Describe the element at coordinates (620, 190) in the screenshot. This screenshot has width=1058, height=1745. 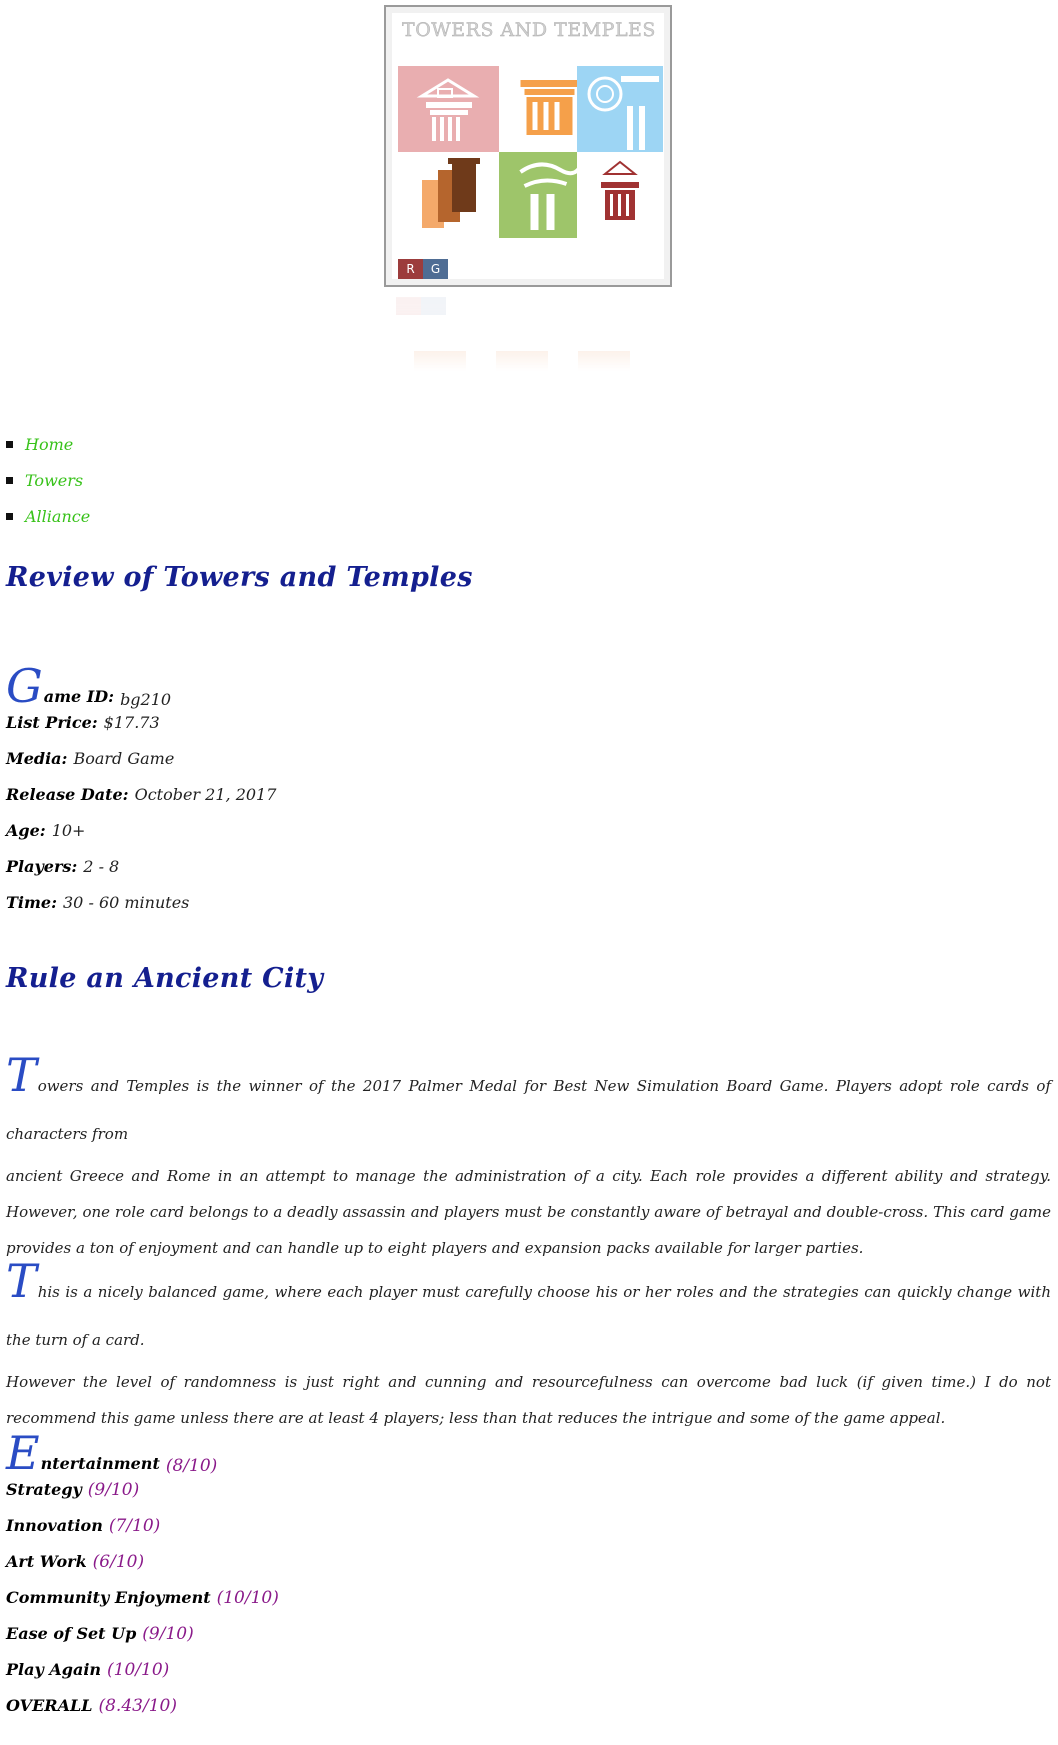
I see `small-temple-icon` at that location.